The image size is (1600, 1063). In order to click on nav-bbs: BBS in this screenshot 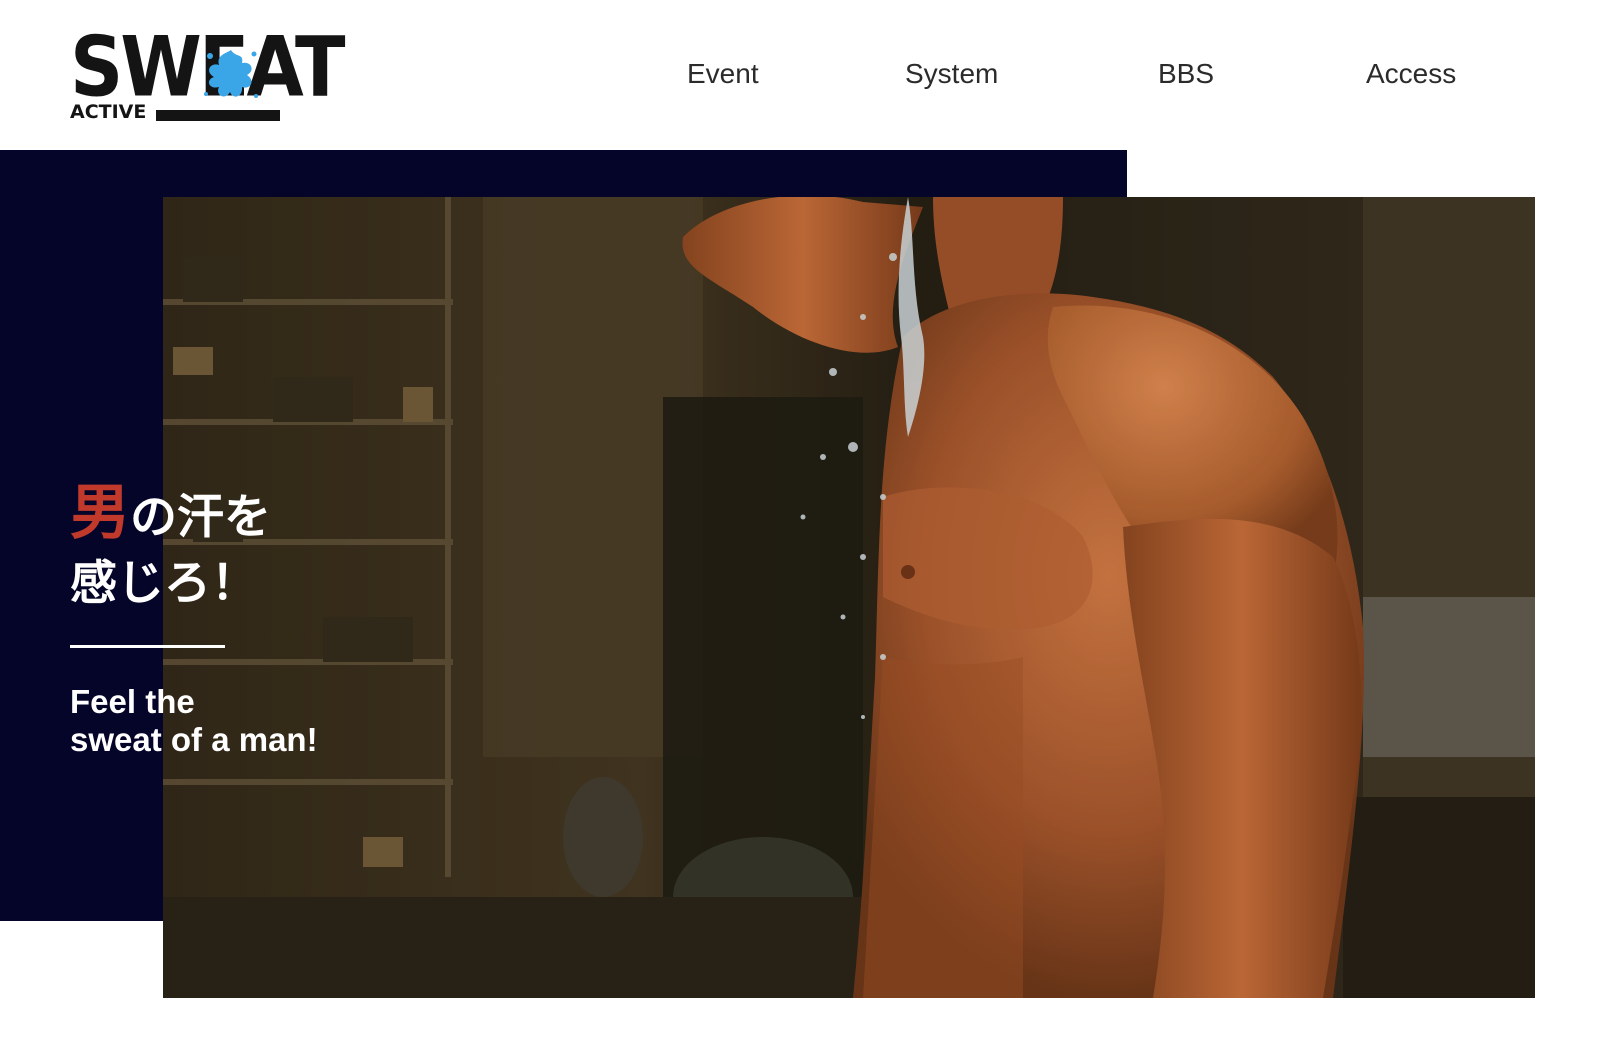, I will do `click(1186, 74)`.